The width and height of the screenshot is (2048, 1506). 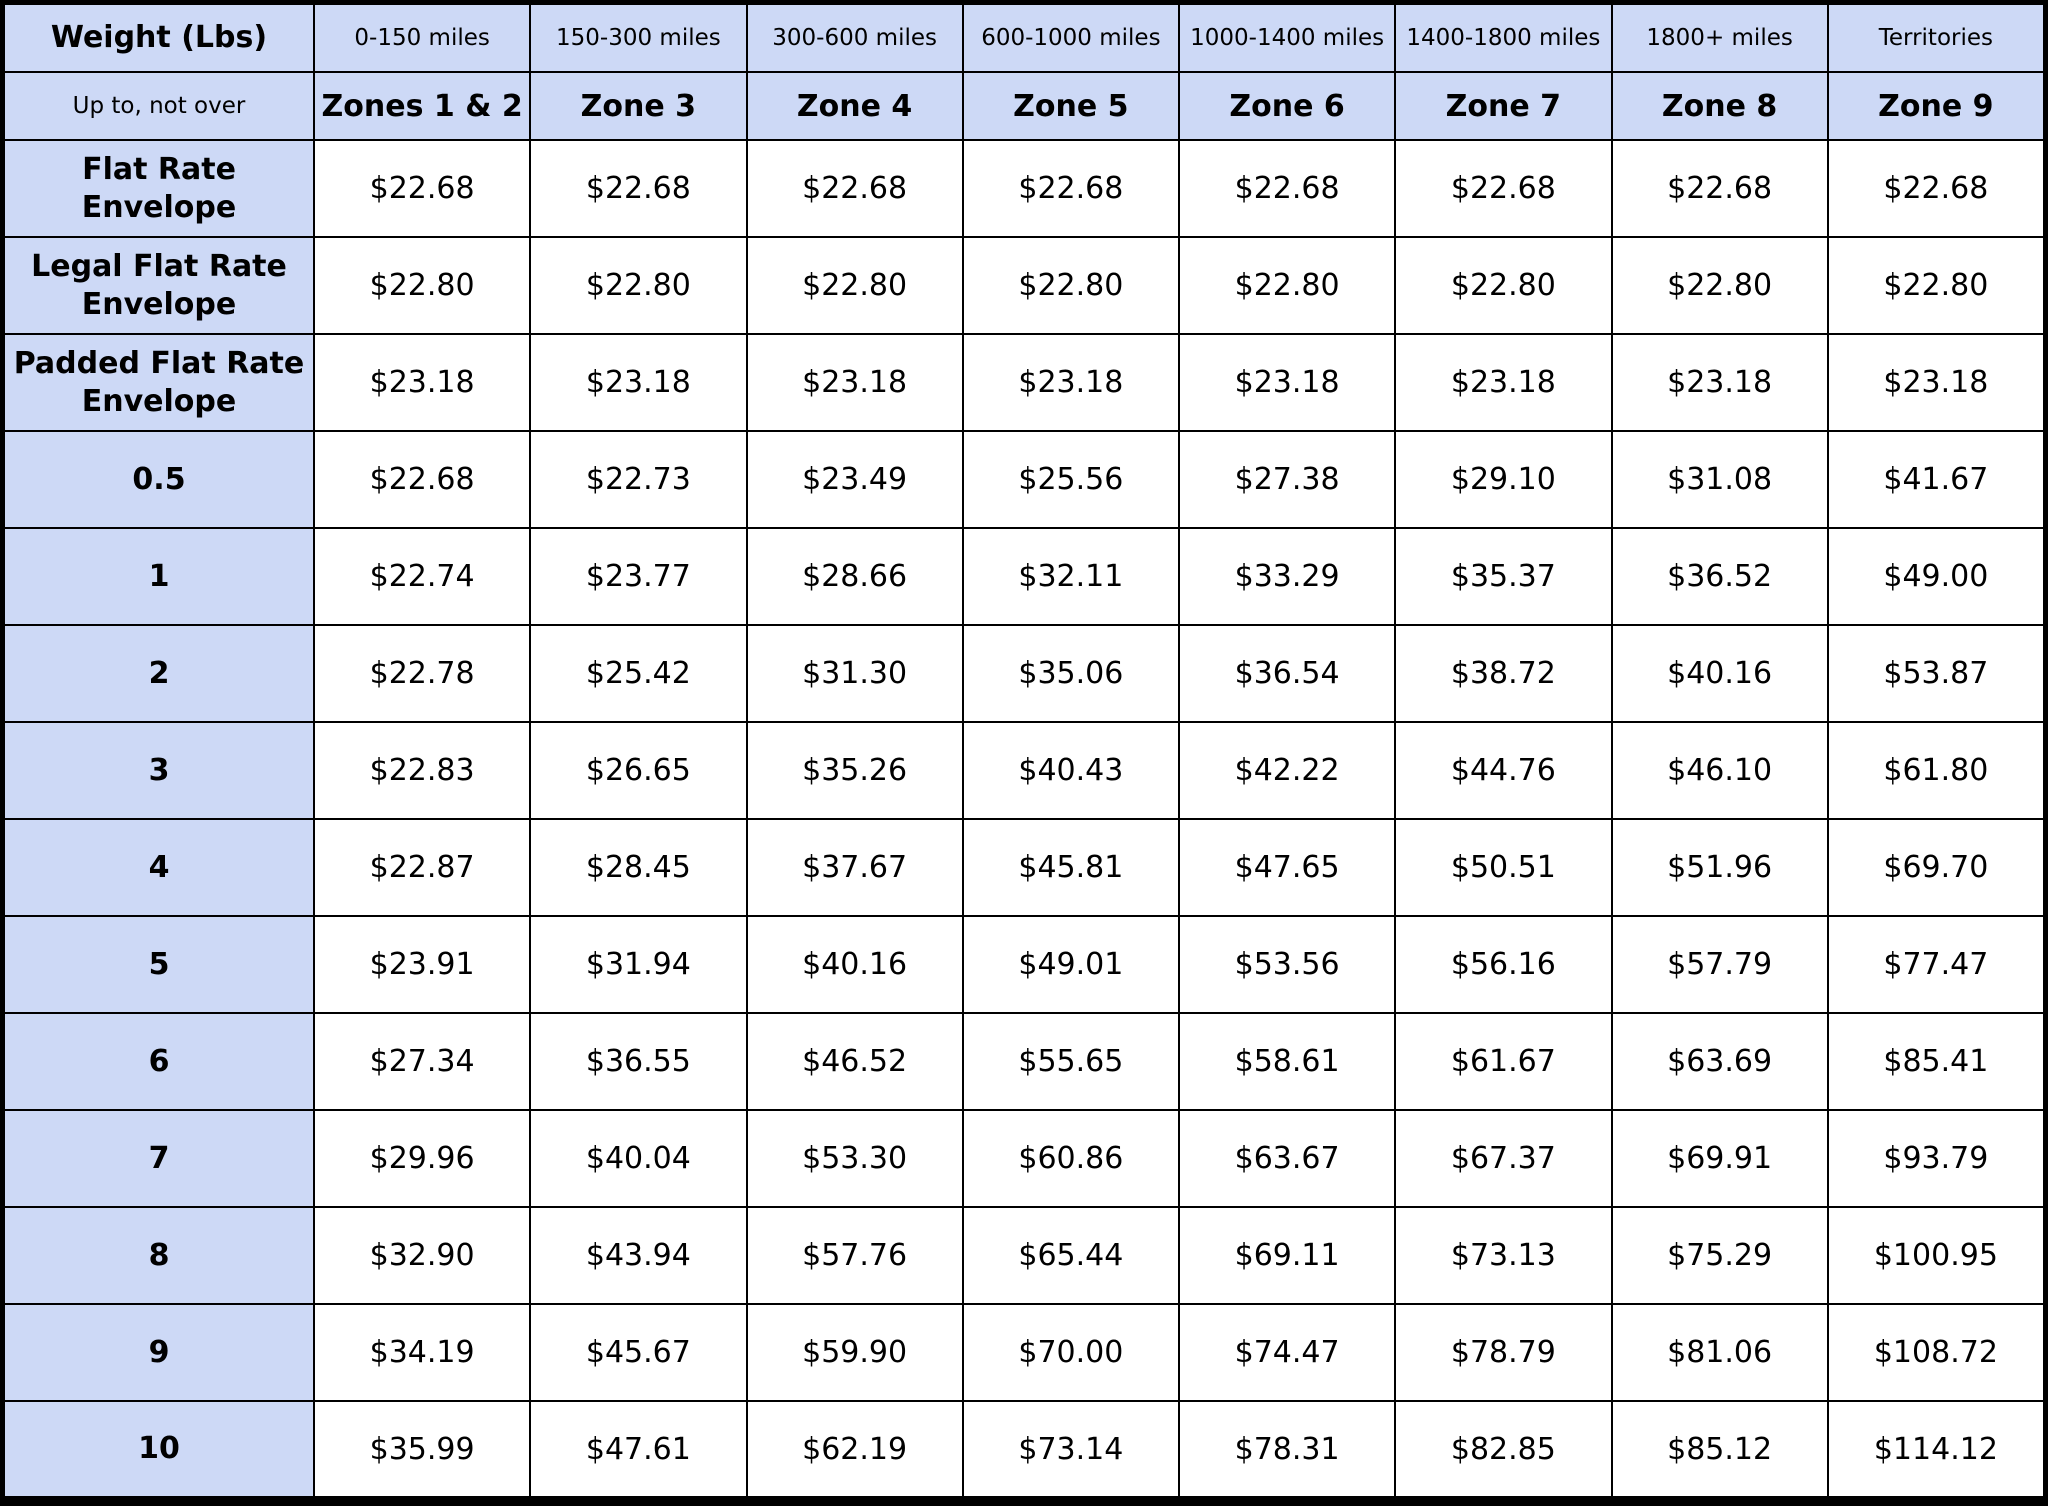 I want to click on price-cell: $43.94, so click(x=638, y=1255).